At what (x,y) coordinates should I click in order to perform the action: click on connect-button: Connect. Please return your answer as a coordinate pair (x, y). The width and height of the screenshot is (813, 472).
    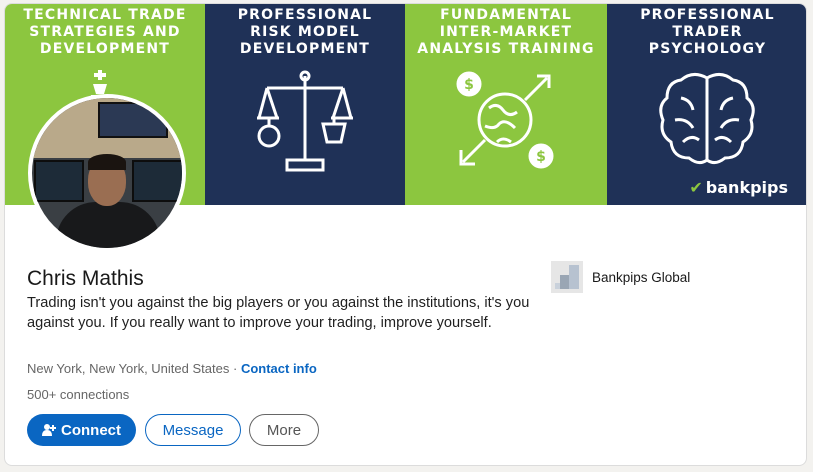
    Looking at the image, I should click on (81, 430).